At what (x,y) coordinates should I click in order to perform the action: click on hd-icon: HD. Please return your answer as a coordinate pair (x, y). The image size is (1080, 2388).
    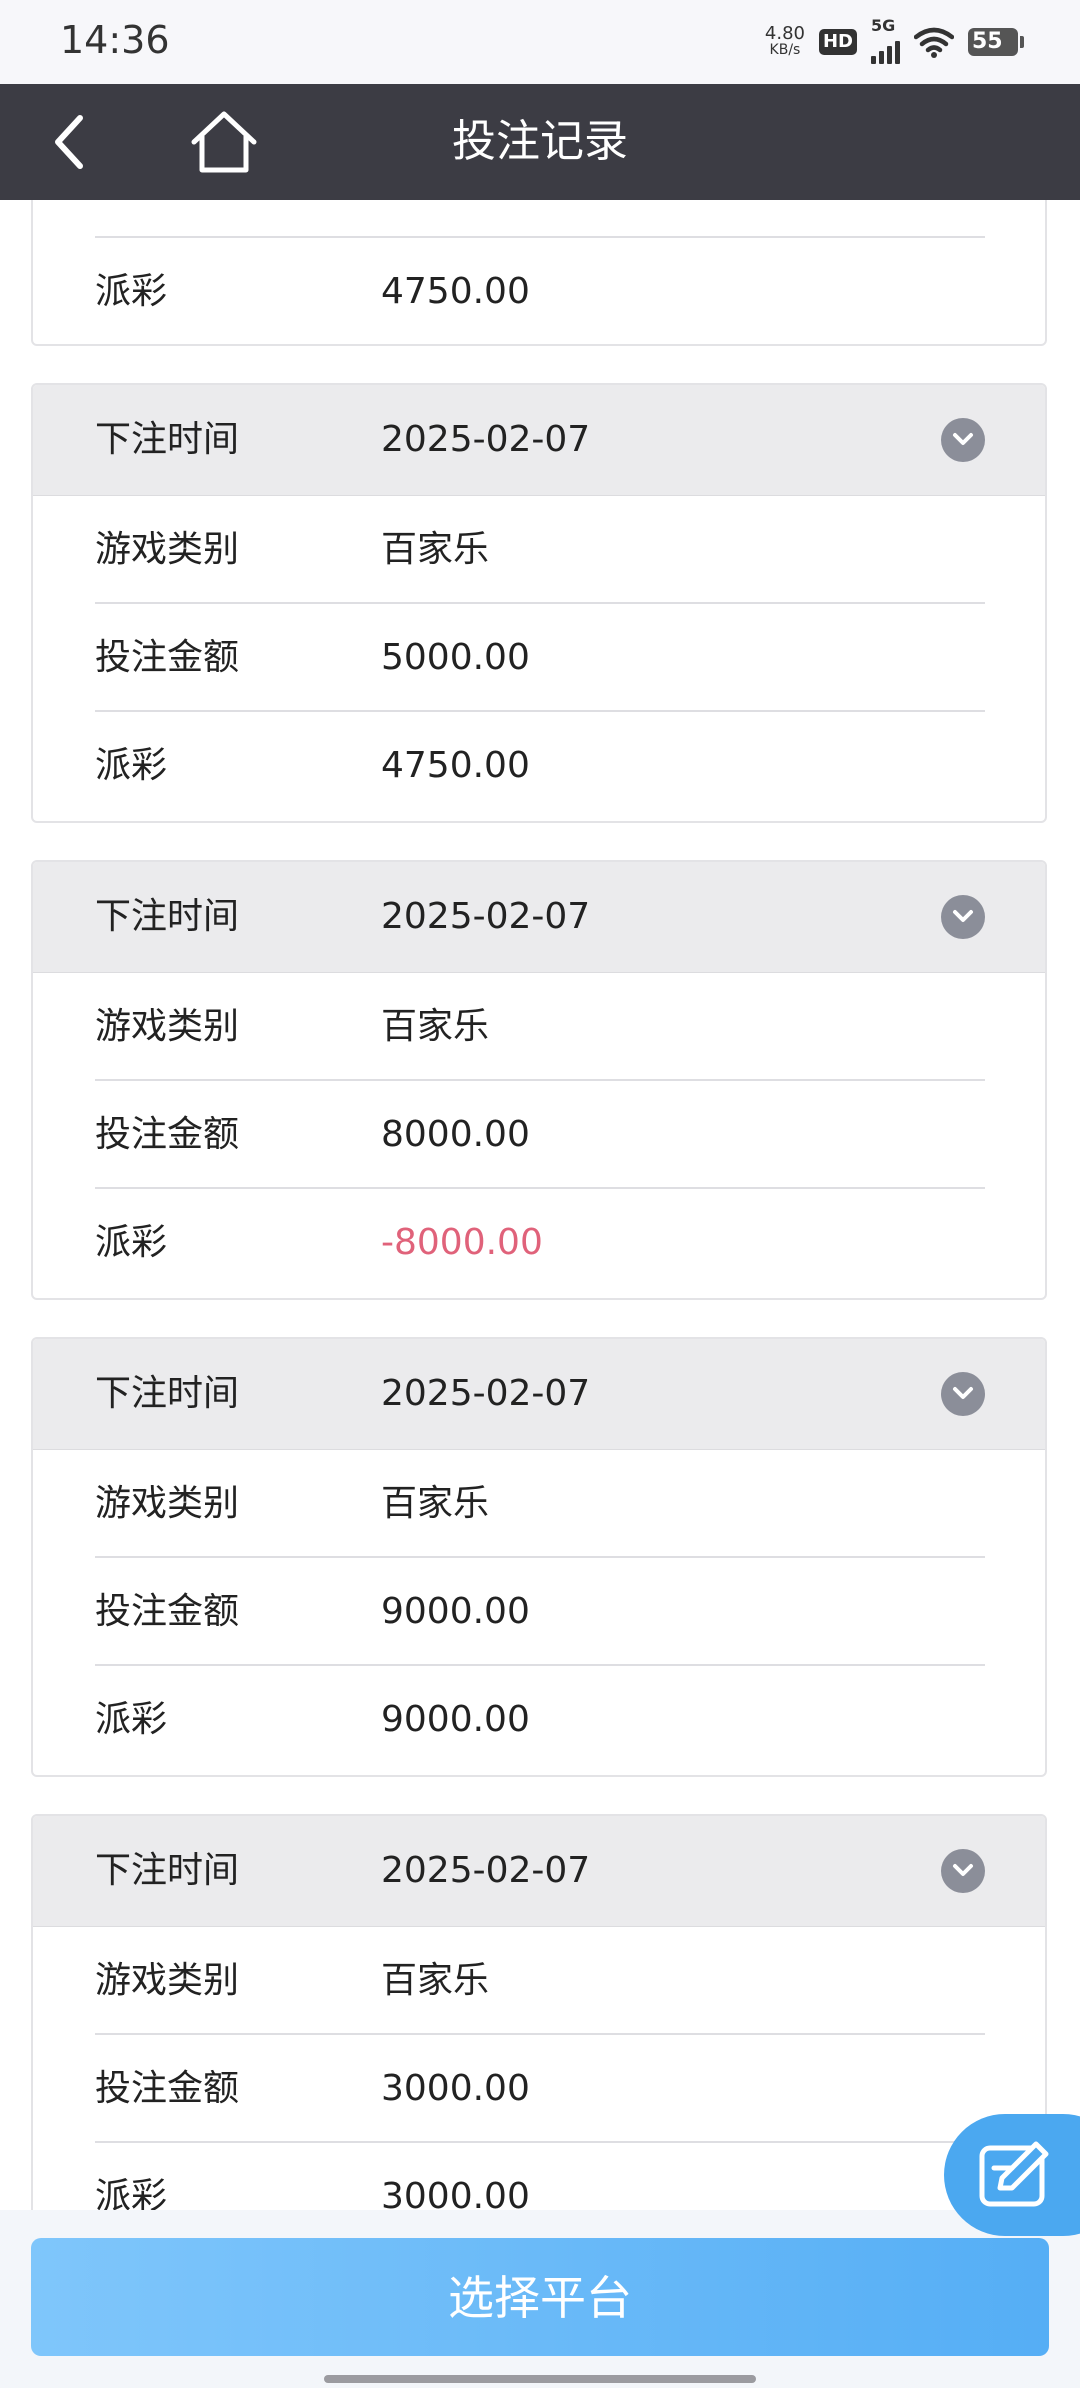
    Looking at the image, I should click on (837, 42).